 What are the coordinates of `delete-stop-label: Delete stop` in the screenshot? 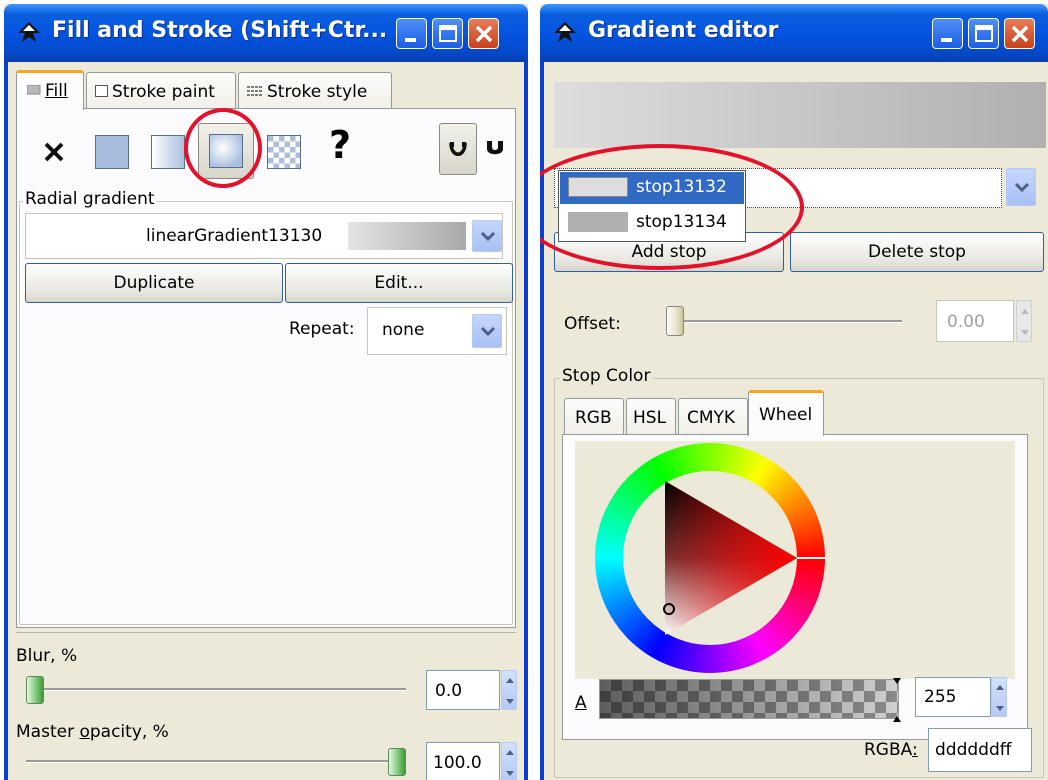 It's located at (917, 252).